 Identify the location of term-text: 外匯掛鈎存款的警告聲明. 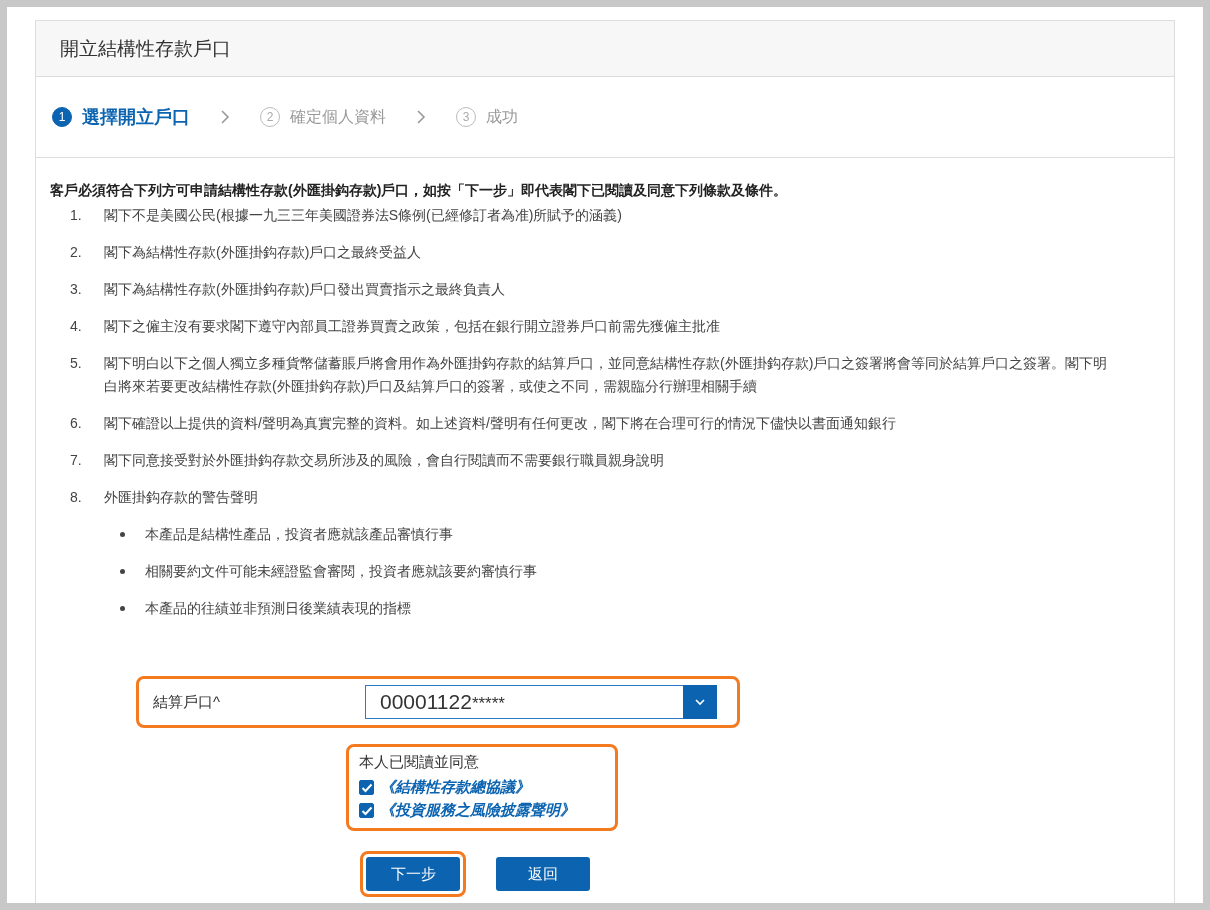
(181, 497).